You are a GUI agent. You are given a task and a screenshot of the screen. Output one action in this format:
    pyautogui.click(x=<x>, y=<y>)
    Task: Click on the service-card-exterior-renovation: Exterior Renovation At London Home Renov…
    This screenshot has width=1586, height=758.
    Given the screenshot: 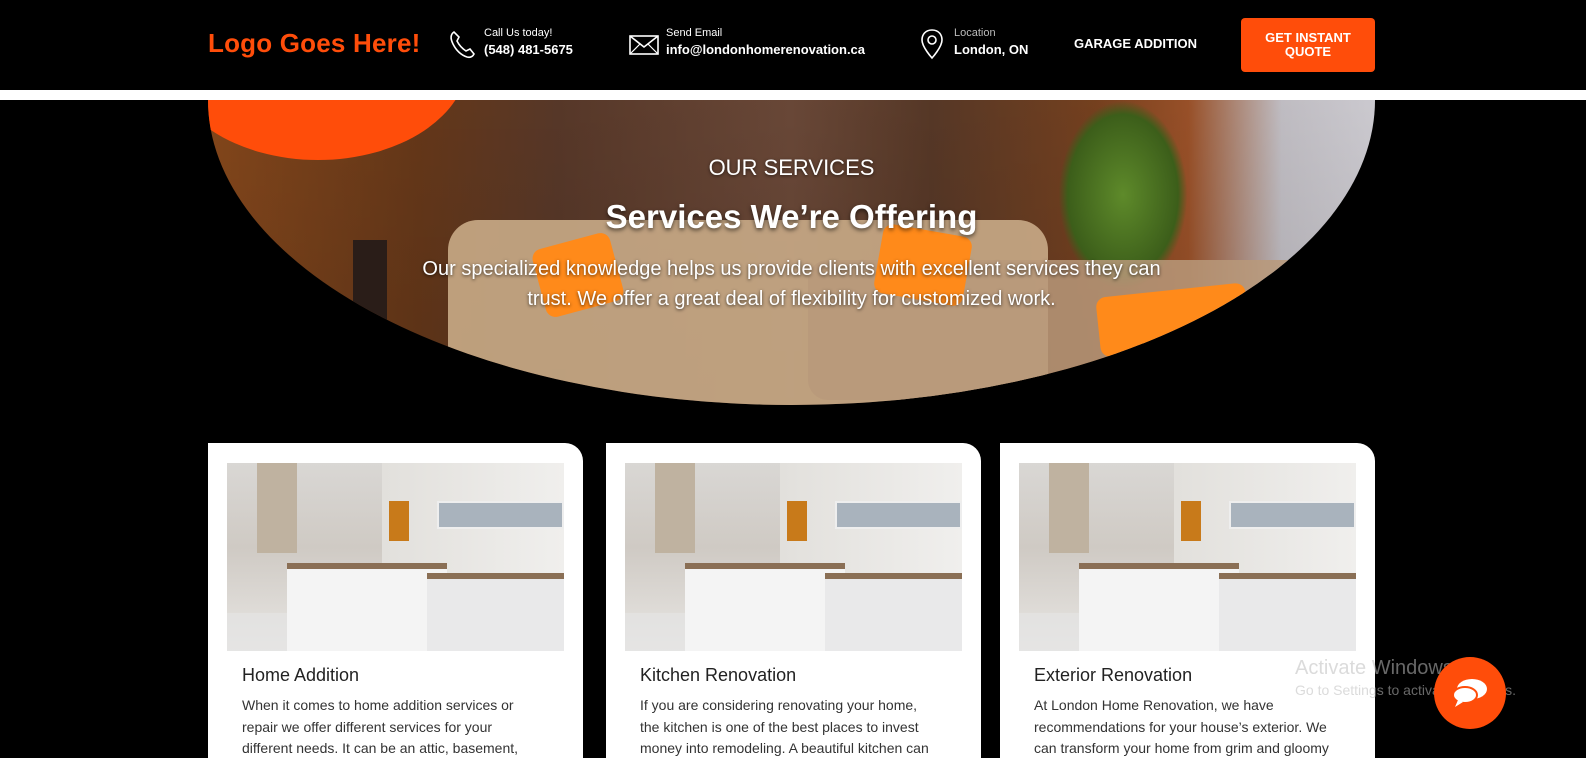 What is the action you would take?
    pyautogui.click(x=1187, y=600)
    